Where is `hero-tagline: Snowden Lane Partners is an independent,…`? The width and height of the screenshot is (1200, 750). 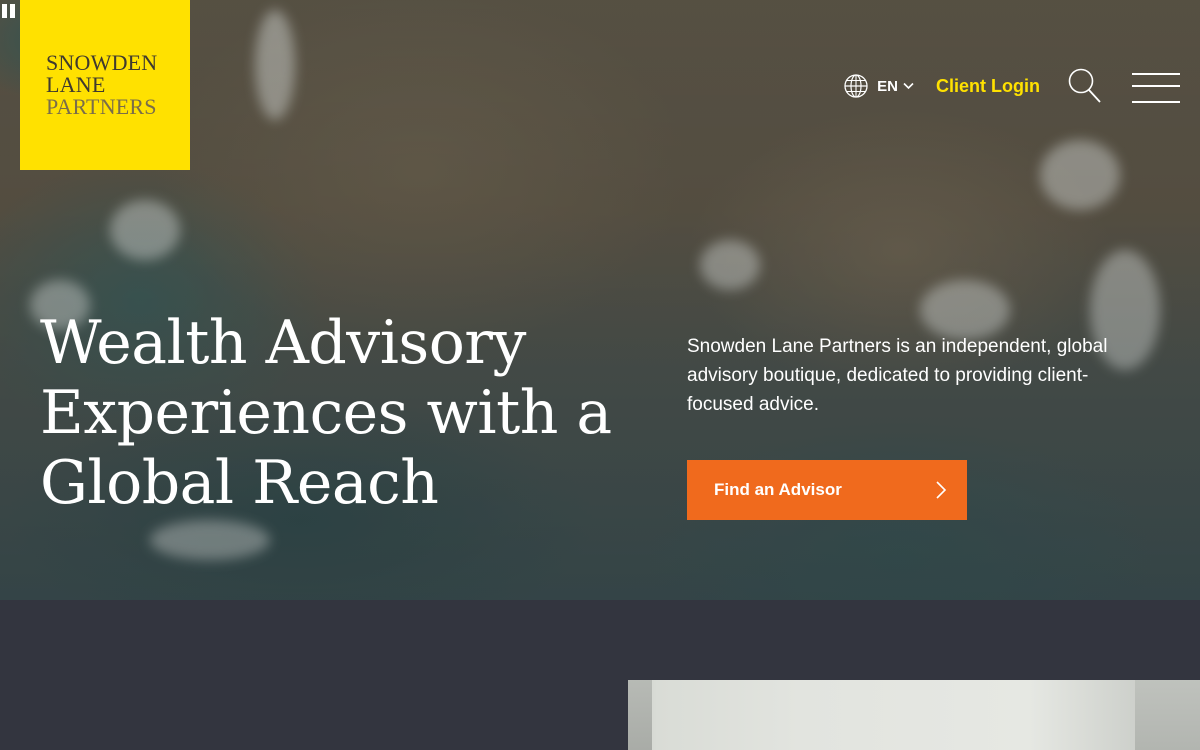 hero-tagline: Snowden Lane Partners is an independent,… is located at coordinates (897, 375).